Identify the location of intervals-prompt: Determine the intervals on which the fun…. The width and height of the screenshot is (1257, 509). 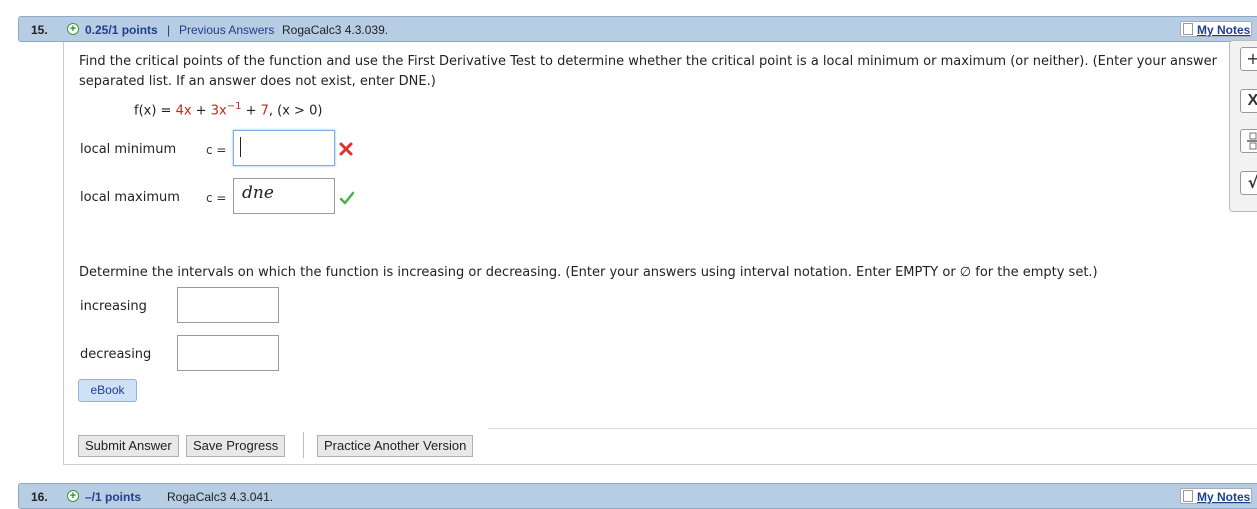
(588, 272).